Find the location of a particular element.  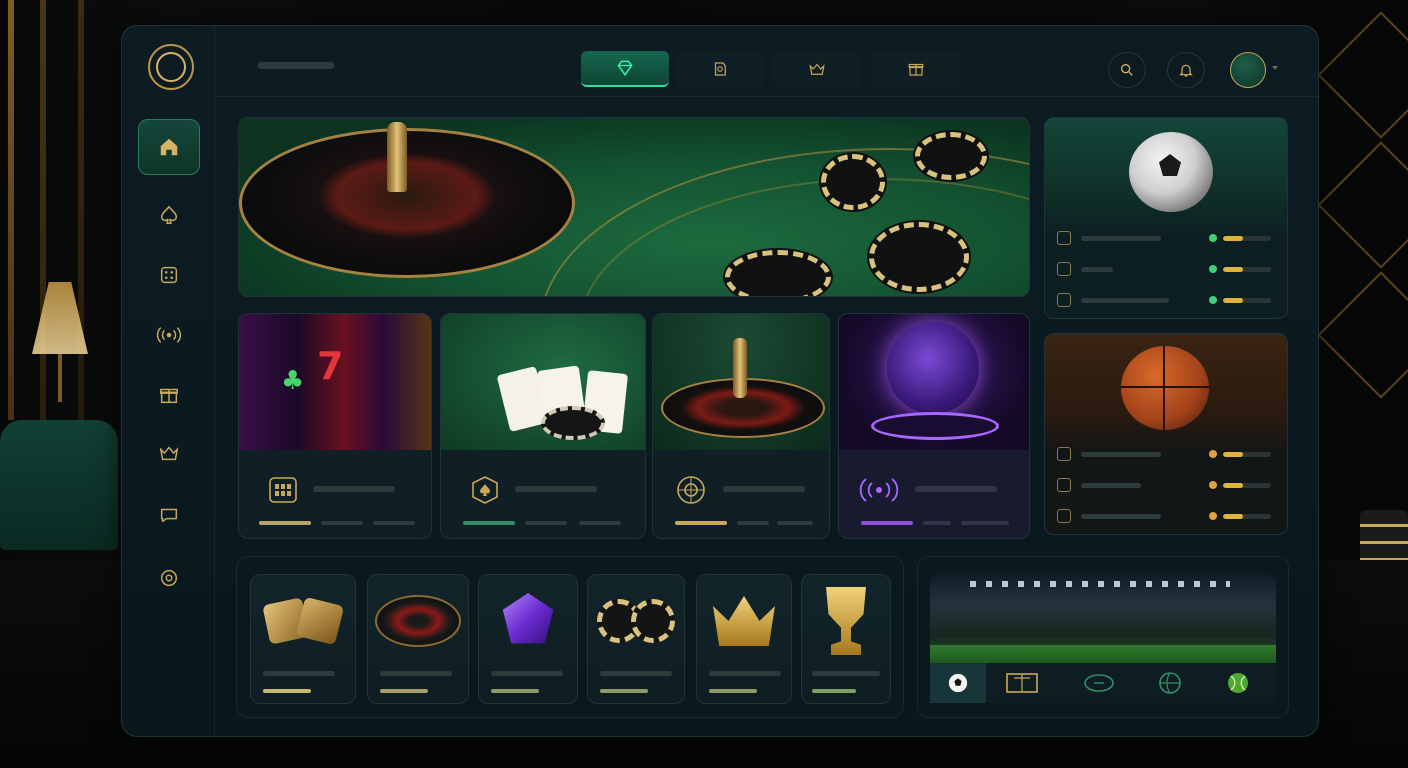

tab-tennis is located at coordinates (1238, 683).